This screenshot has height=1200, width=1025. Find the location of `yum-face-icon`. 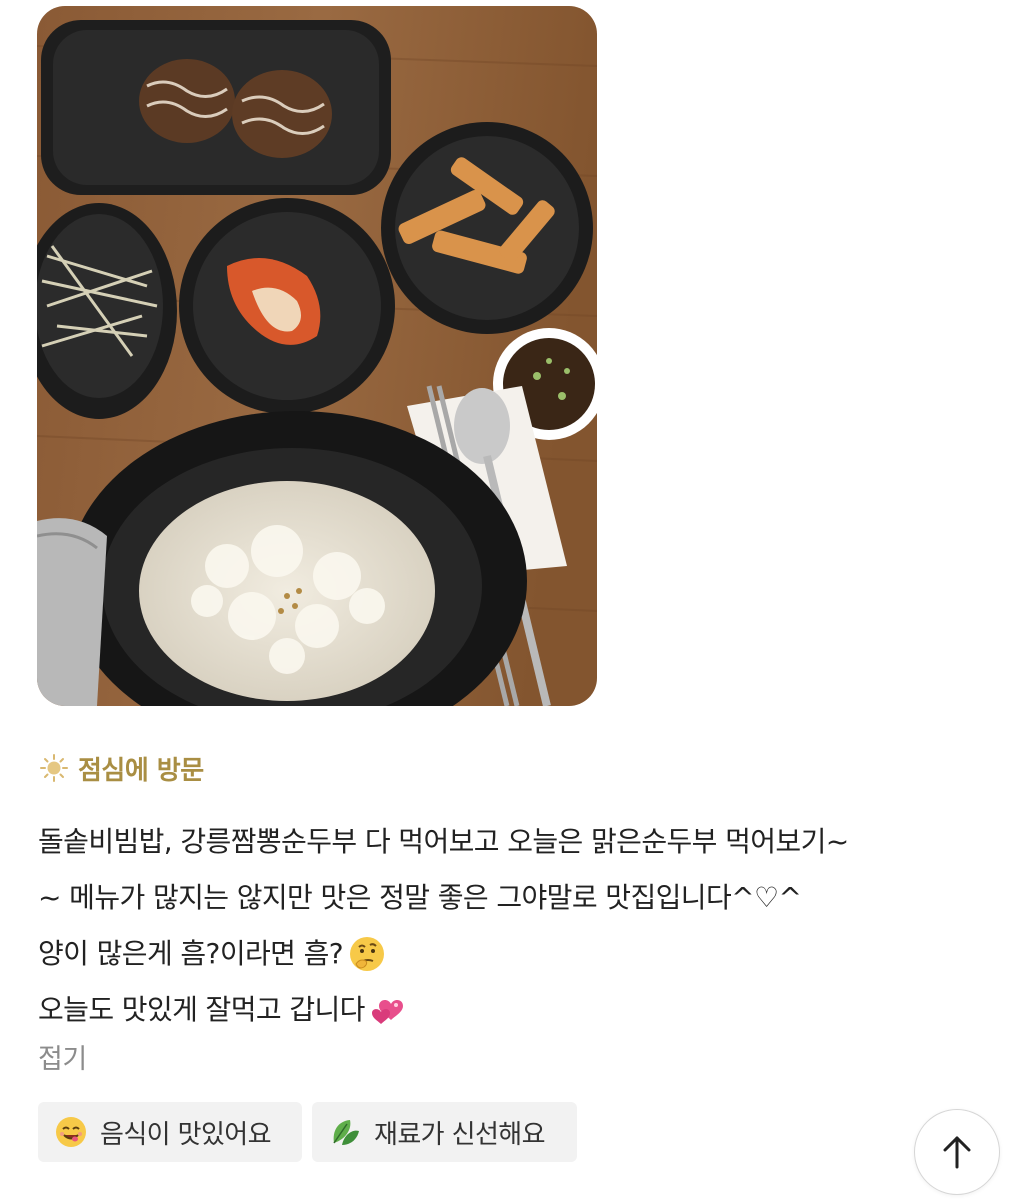

yum-face-icon is located at coordinates (71, 1132).